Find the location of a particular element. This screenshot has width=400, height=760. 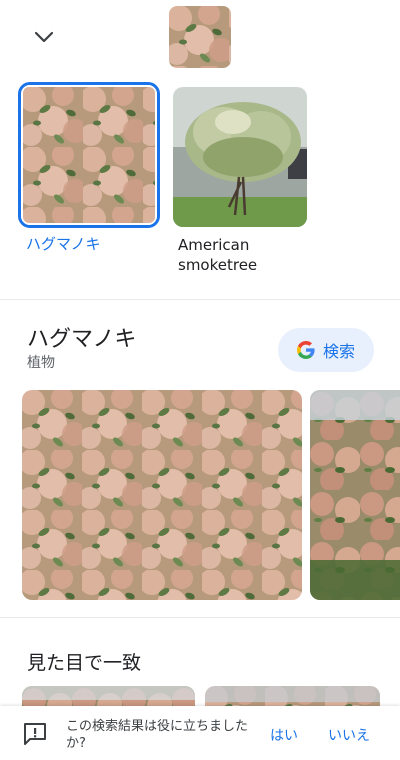

collapse-button is located at coordinates (44, 37).